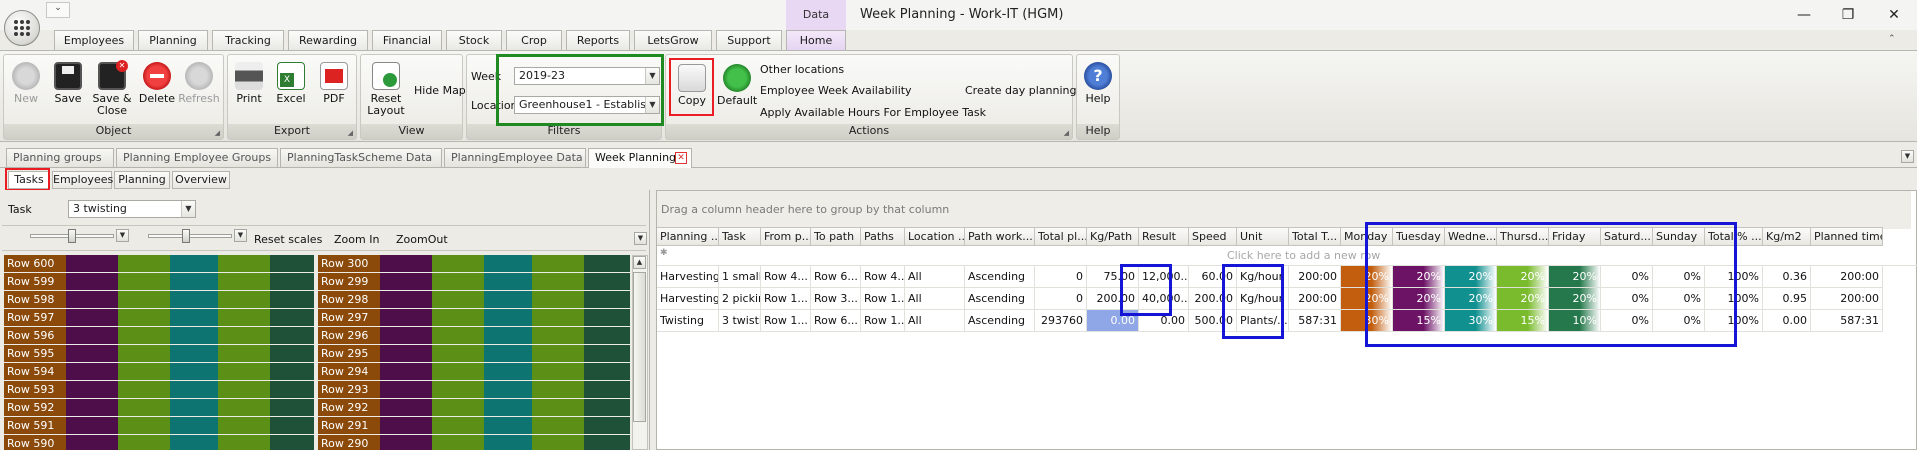 Image resolution: width=1917 pixels, height=450 pixels. I want to click on apply-available-hours-link: Apply Available Hours For Employee Task, so click(873, 112).